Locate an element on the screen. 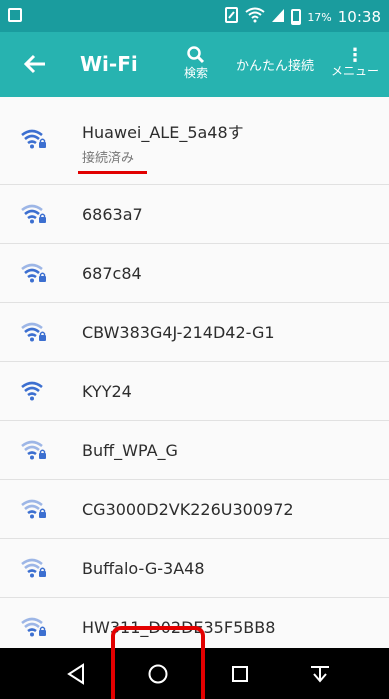  status-icons: 17% 10:38 is located at coordinates (303, 17).